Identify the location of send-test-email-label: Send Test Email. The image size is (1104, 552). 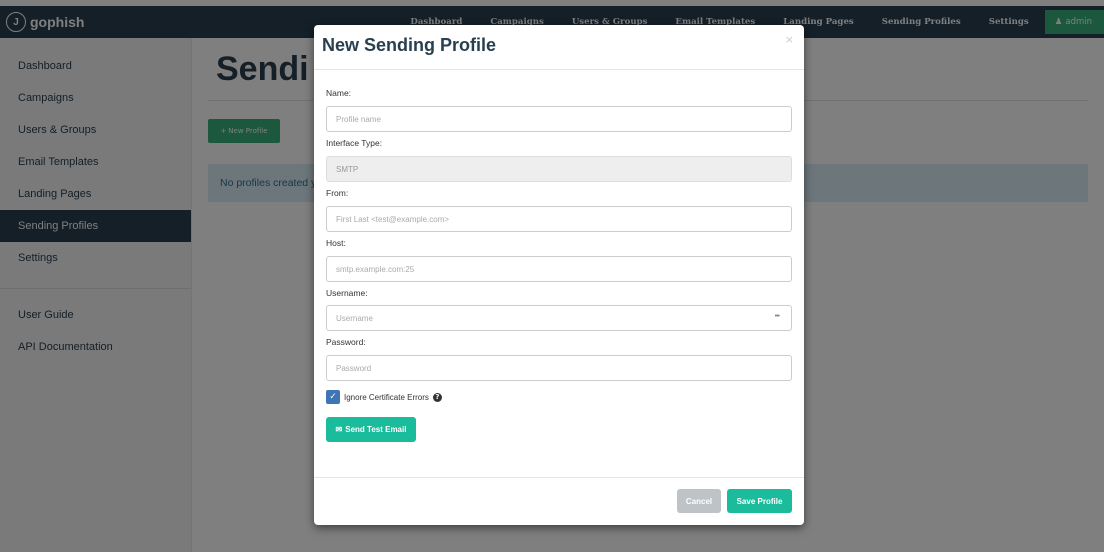
(376, 429).